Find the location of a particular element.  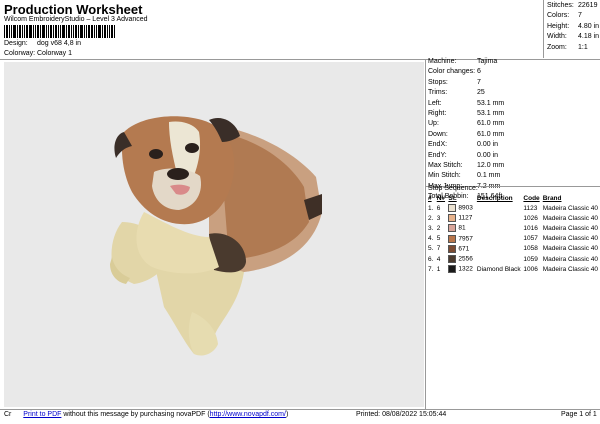

stat-label: Width: is located at coordinates (557, 37).